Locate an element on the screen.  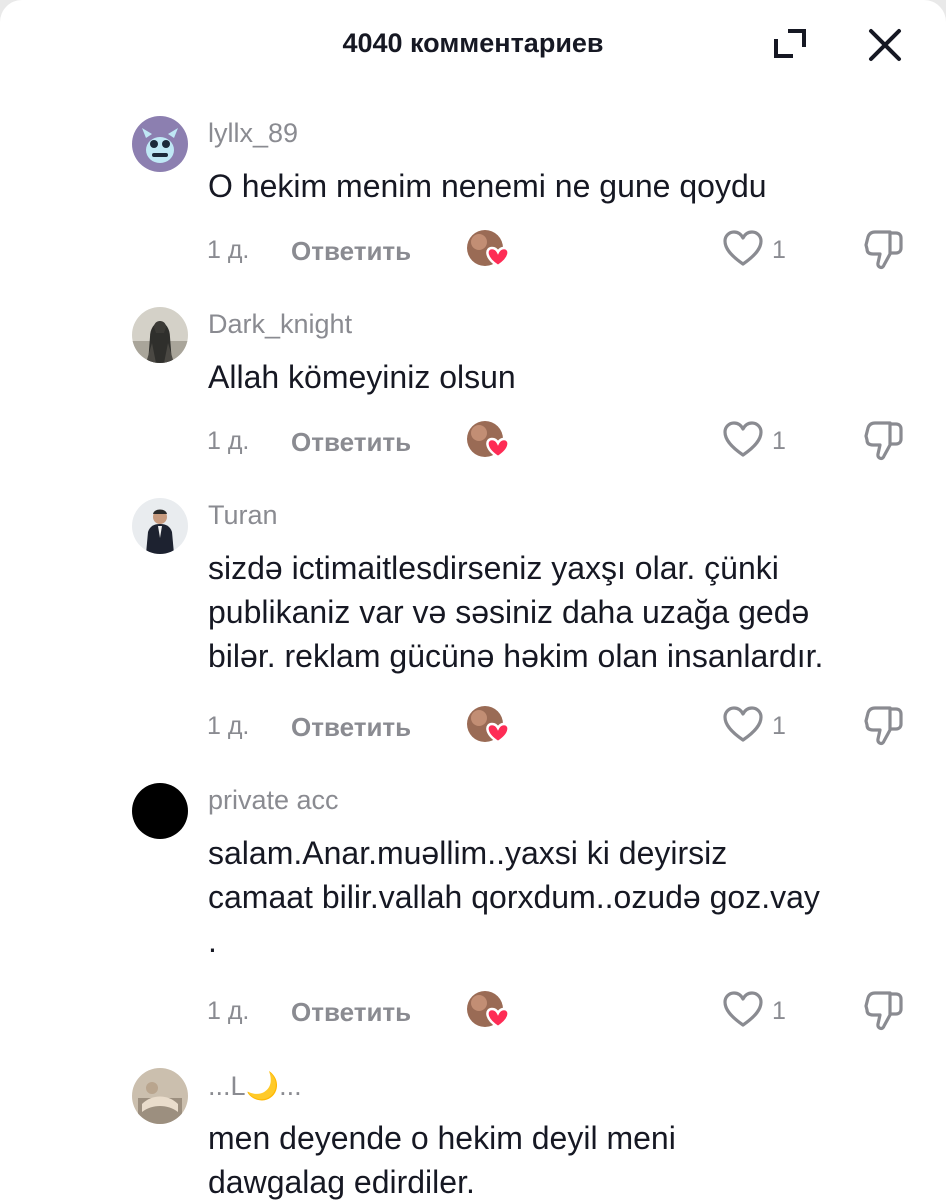
comment-username: Dark_knight is located at coordinates (280, 324).